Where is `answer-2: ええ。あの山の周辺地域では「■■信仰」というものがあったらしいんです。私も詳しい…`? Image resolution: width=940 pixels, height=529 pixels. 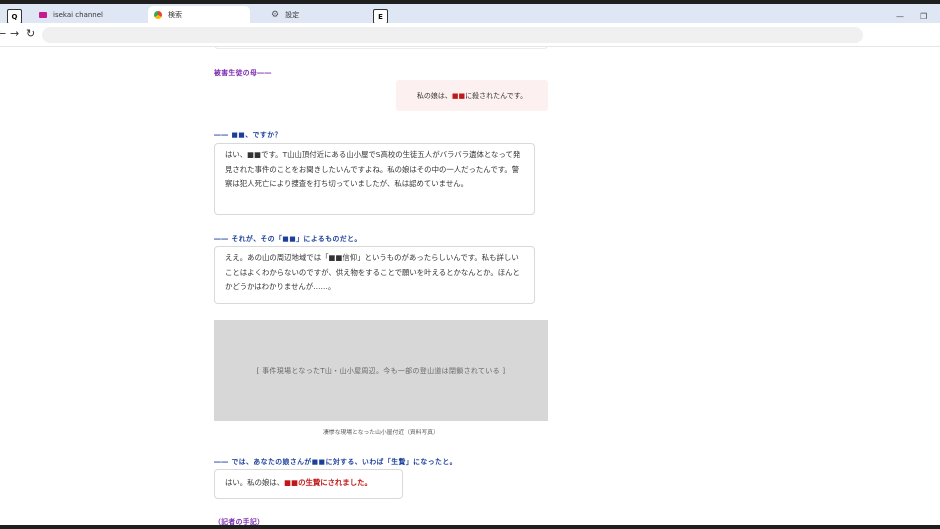
answer-2: ええ。あの山の周辺地域では「■■信仰」というものがあったらしいんです。私も詳しい… is located at coordinates (374, 275).